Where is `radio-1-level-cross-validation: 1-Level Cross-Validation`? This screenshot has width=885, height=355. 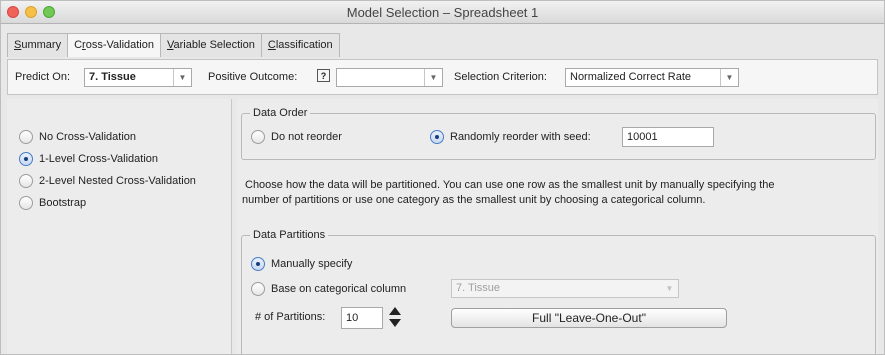 radio-1-level-cross-validation: 1-Level Cross-Validation is located at coordinates (88, 159).